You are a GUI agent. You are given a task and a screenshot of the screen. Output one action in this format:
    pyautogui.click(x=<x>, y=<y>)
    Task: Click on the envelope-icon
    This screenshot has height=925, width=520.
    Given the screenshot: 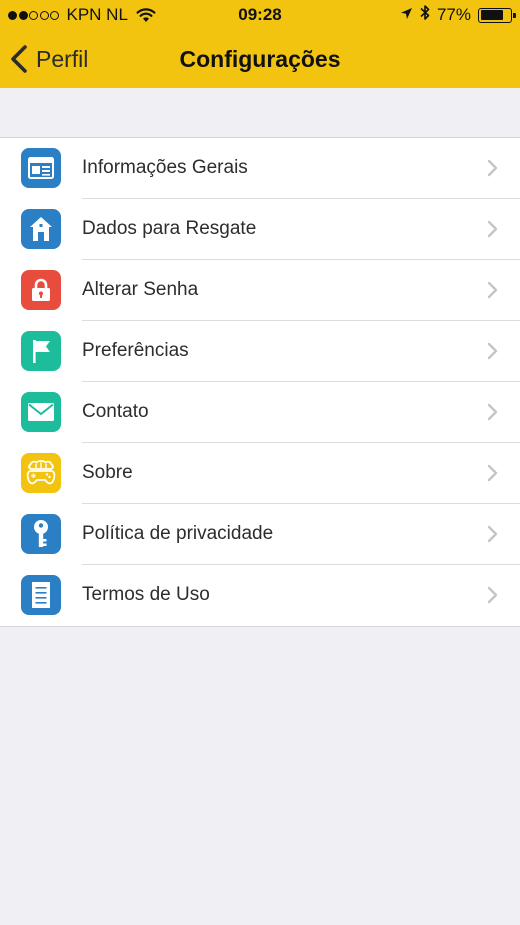 What is the action you would take?
    pyautogui.click(x=41, y=412)
    